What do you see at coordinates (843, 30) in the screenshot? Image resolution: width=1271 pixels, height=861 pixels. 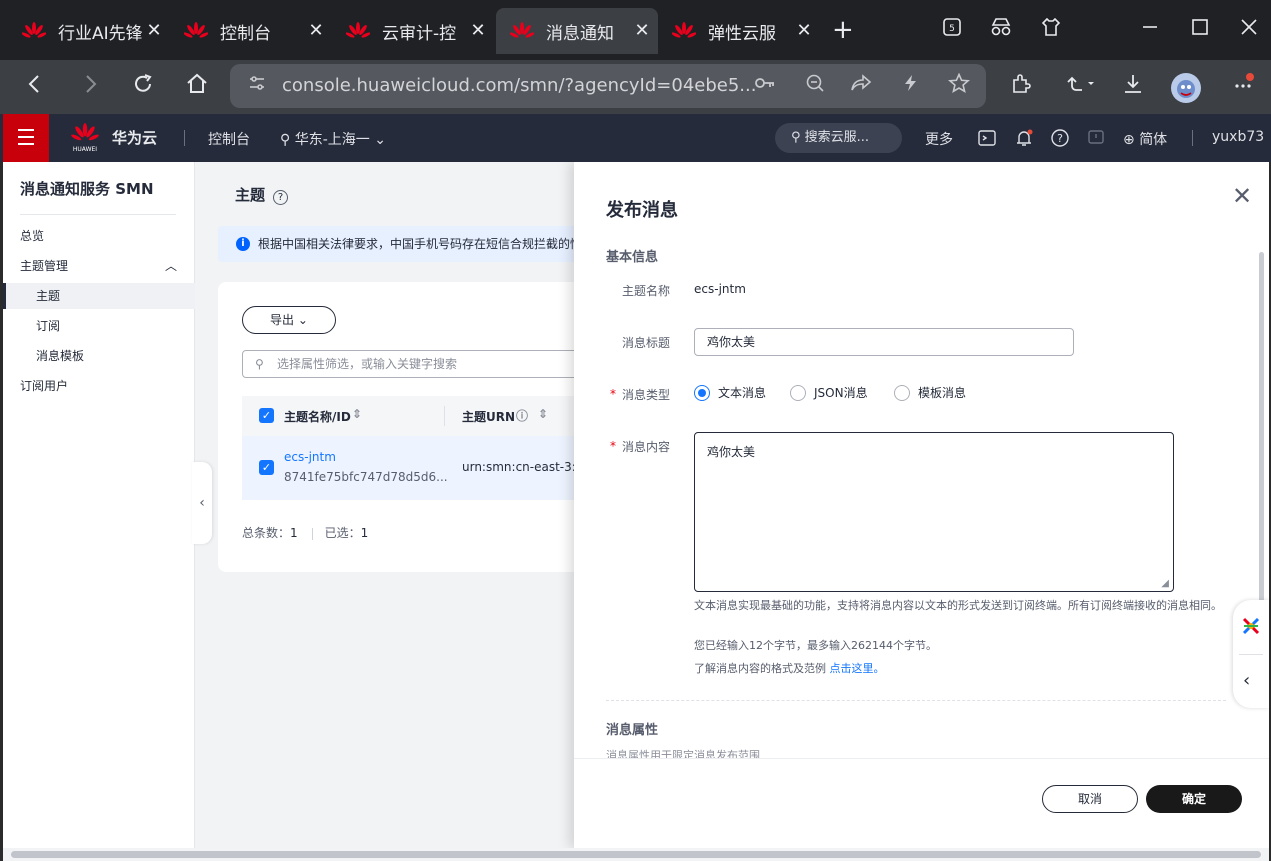 I see `new-tab-icon: +` at bounding box center [843, 30].